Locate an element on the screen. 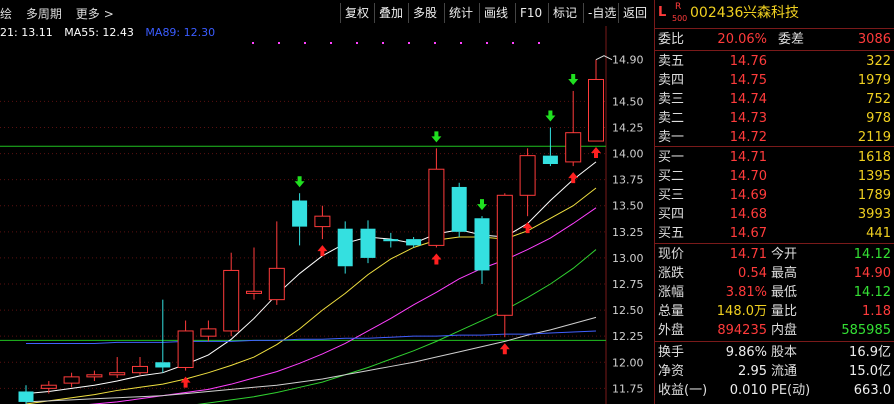 The image size is (894, 404). statistics-button: 统计 is located at coordinates (460, 13).